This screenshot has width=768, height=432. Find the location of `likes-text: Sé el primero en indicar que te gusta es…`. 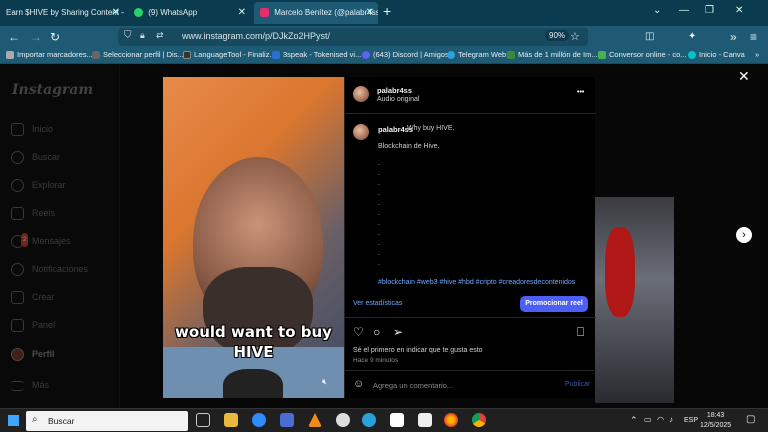

likes-text: Sé el primero en indicar que te gusta es… is located at coordinates (418, 350).